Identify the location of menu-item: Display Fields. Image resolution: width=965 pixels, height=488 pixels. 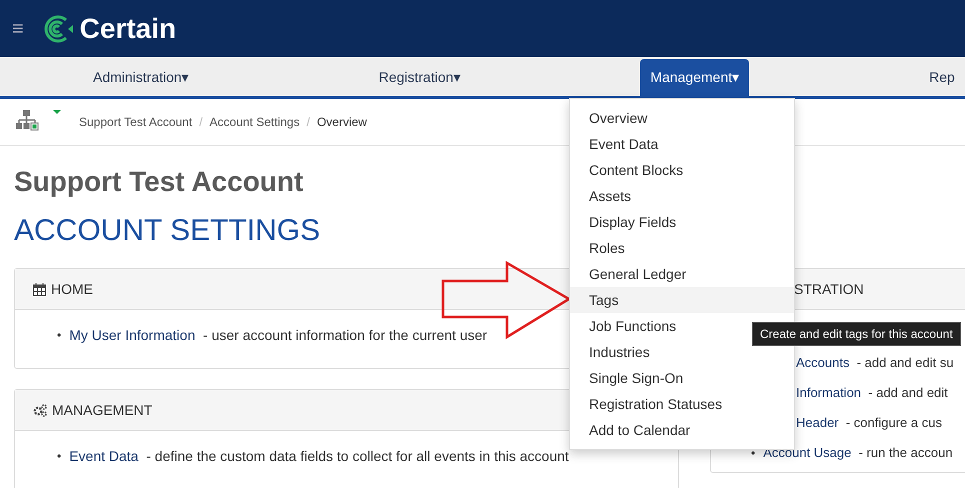
(682, 222).